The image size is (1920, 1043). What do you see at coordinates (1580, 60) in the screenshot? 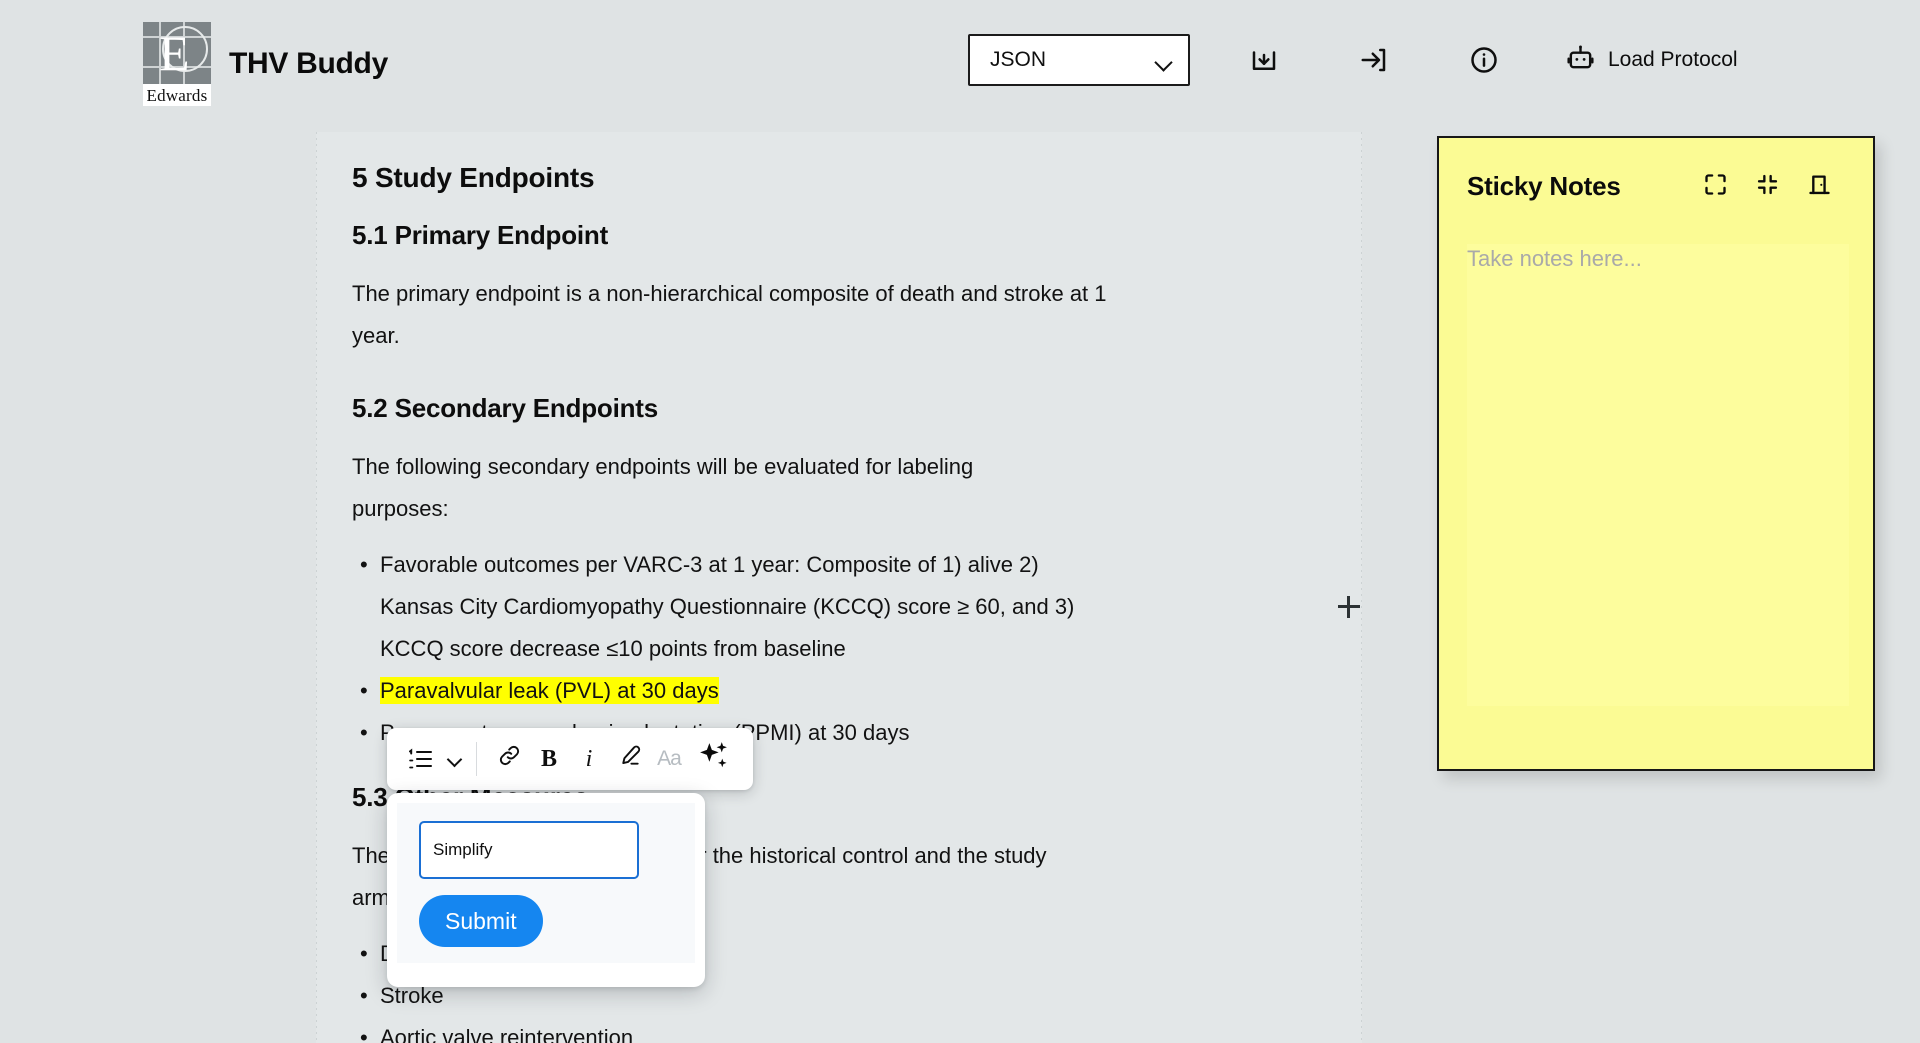
I see `robot-icon` at bounding box center [1580, 60].